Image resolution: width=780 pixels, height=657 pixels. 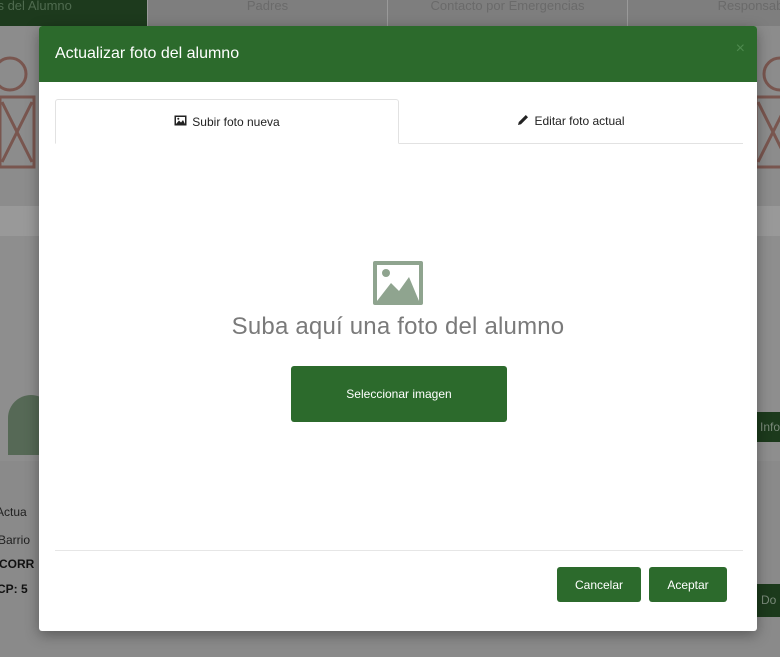 I want to click on upload-area: Suba aquí una foto del alumno, so click(x=398, y=301).